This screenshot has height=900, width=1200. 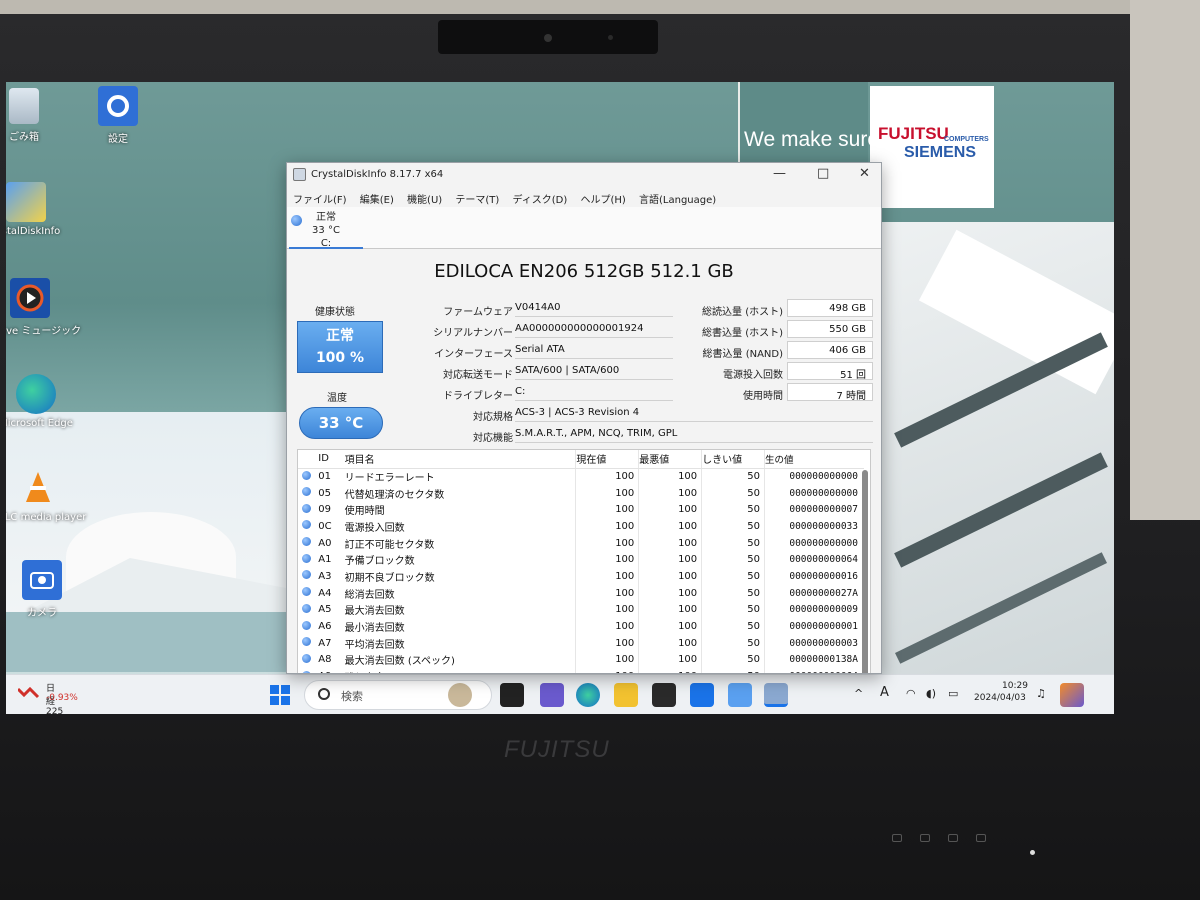 What do you see at coordinates (36, 209) in the screenshot?
I see `desktop-icon-crystaldiskinfo: rystalDiskInfo` at bounding box center [36, 209].